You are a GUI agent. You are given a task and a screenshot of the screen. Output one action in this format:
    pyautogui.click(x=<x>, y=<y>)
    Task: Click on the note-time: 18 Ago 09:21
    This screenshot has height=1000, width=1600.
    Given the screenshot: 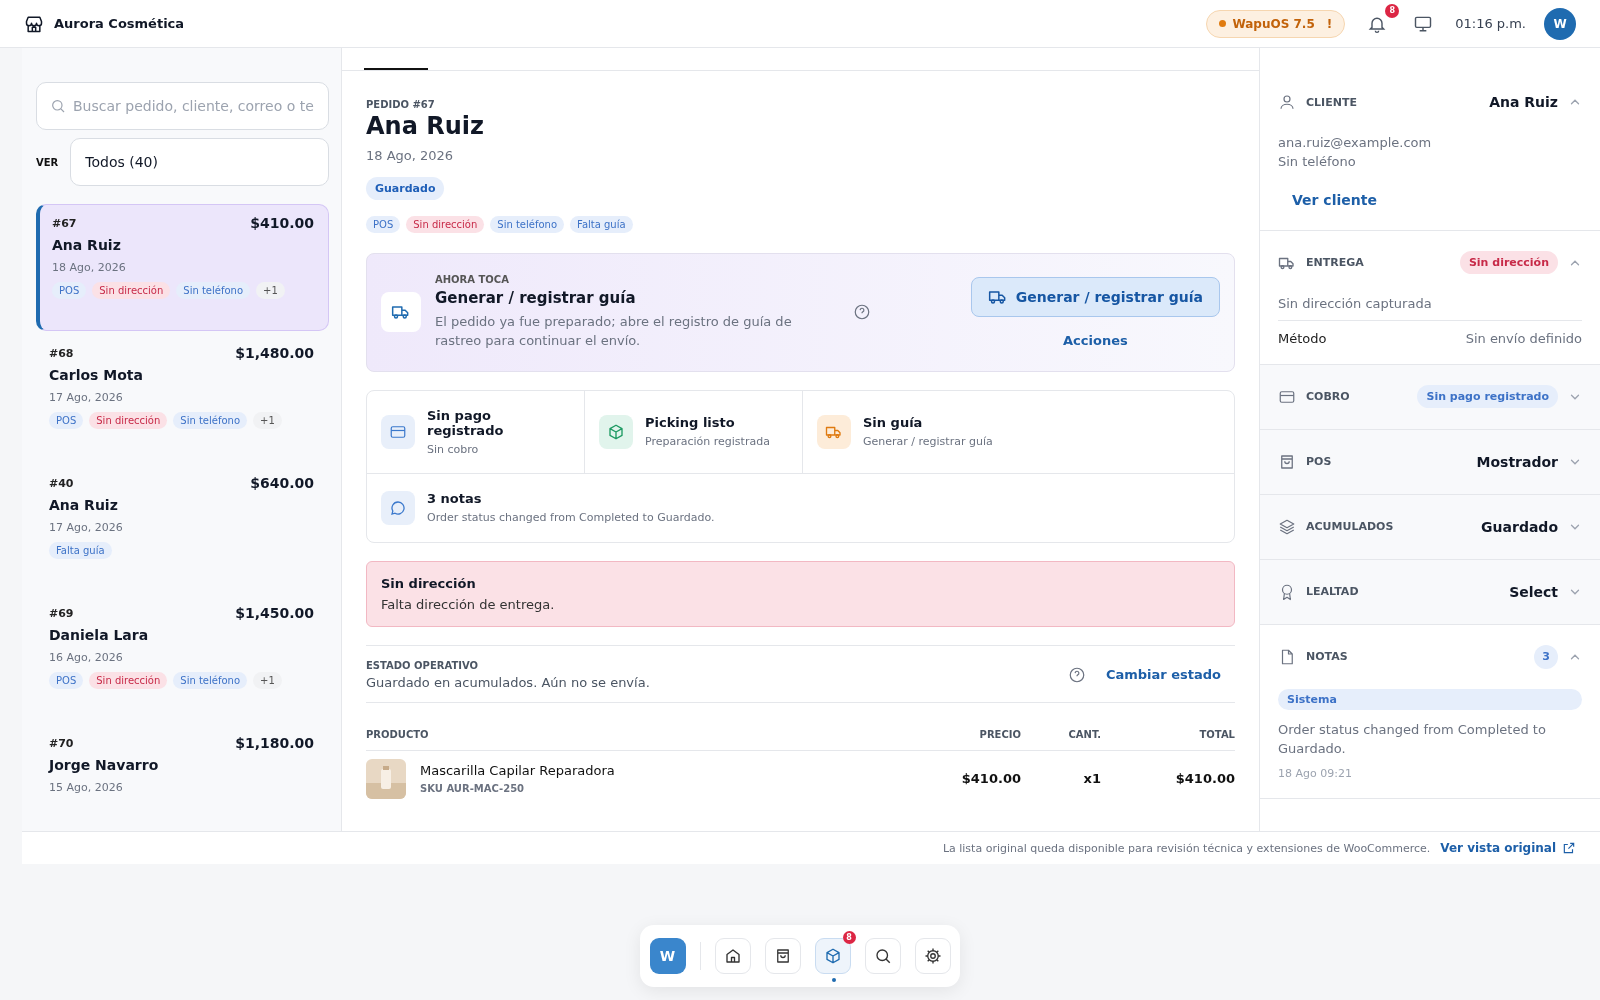 What is the action you would take?
    pyautogui.click(x=1315, y=773)
    